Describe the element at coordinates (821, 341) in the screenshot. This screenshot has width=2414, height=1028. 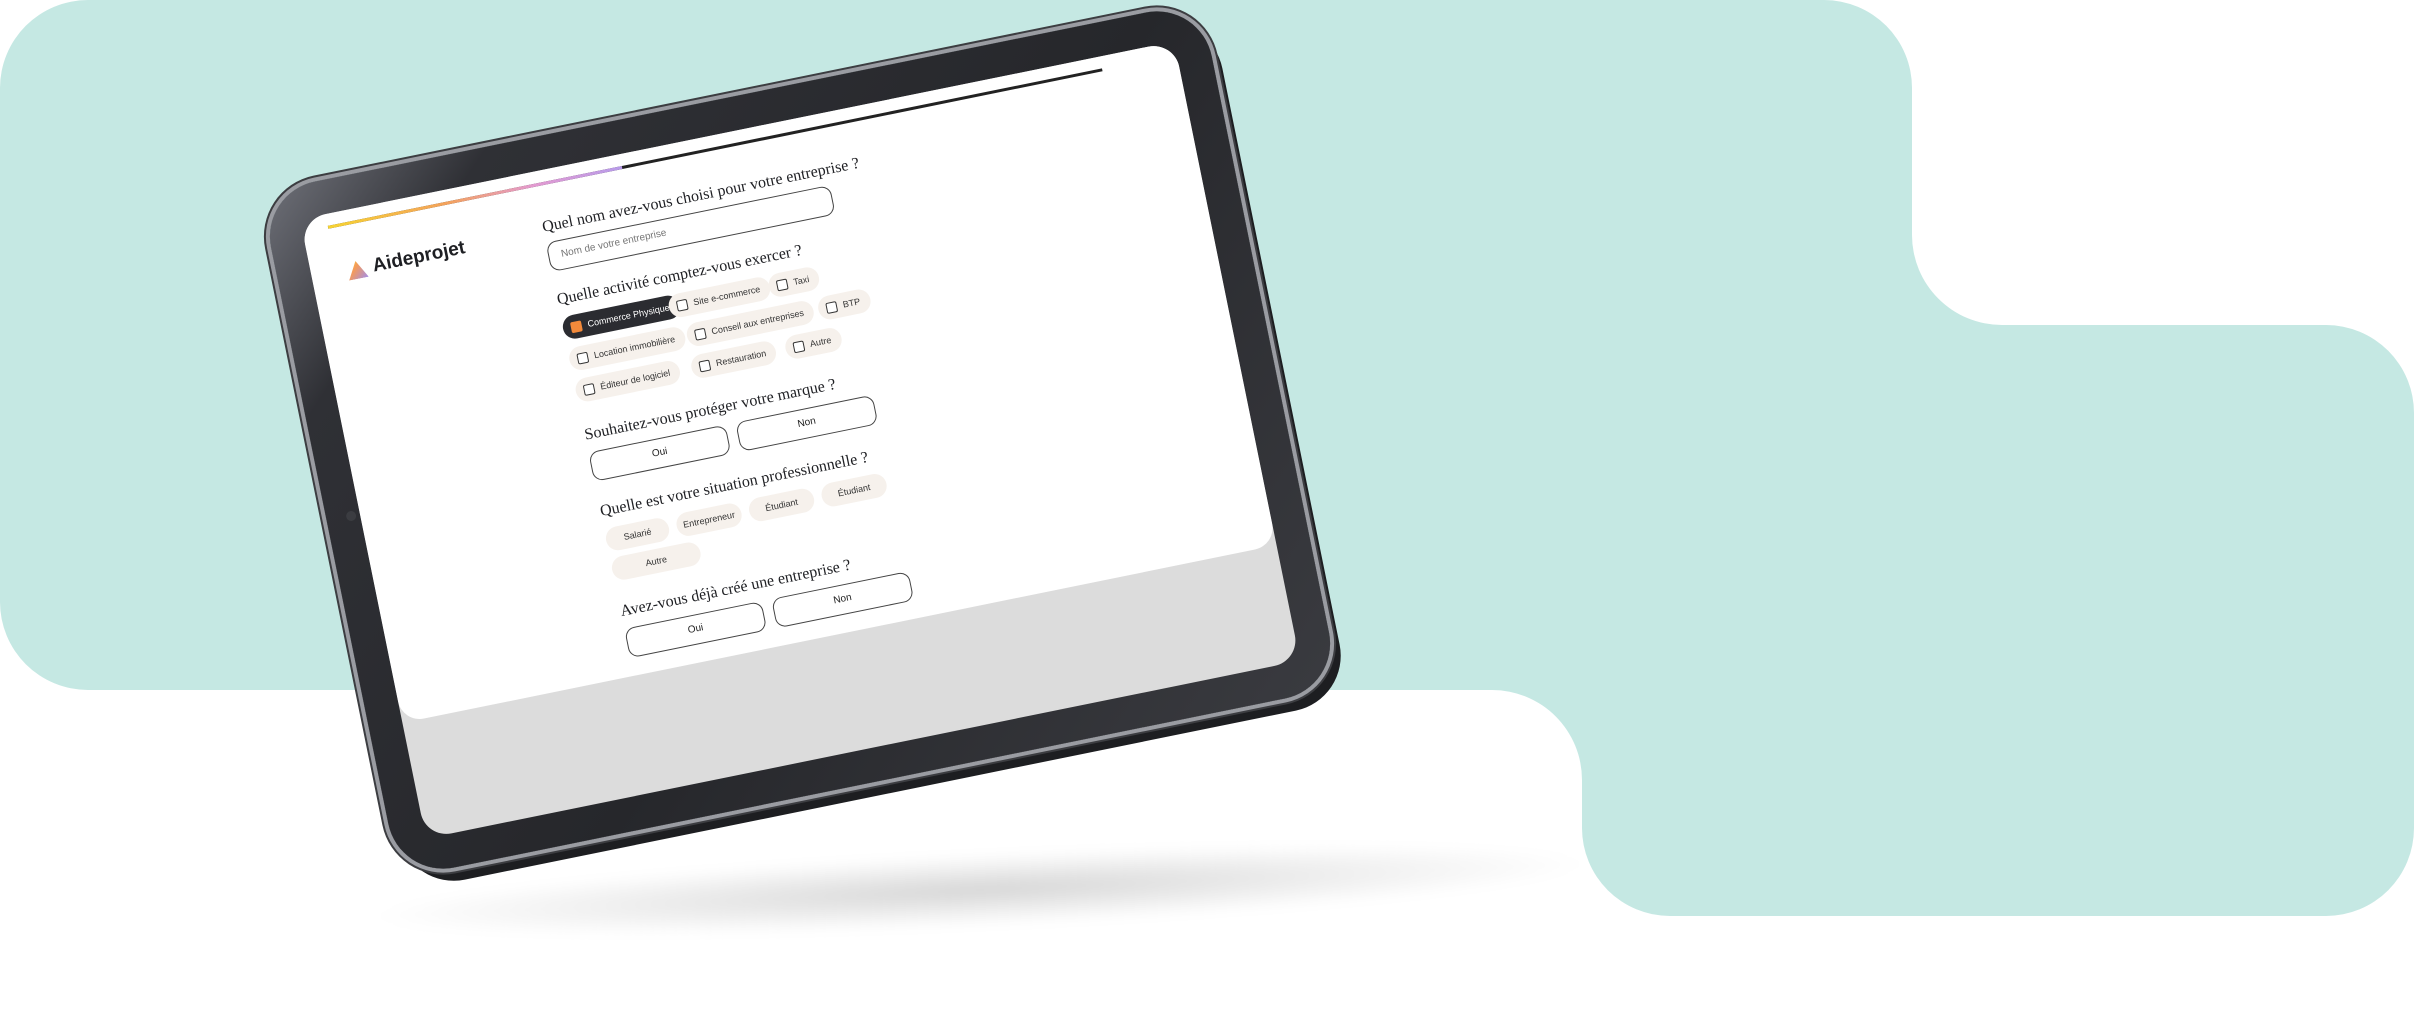
I see `activity-option-label: Autre` at that location.